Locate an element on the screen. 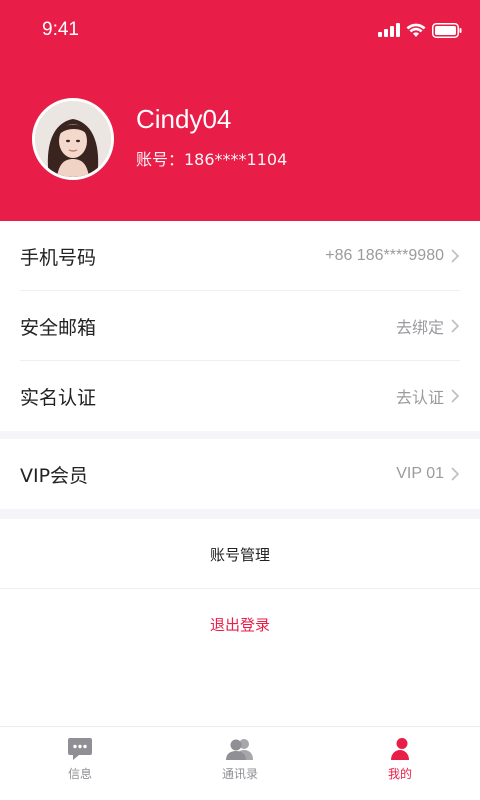  tab-bar: 信息 通讯录 我的 is located at coordinates (240, 763).